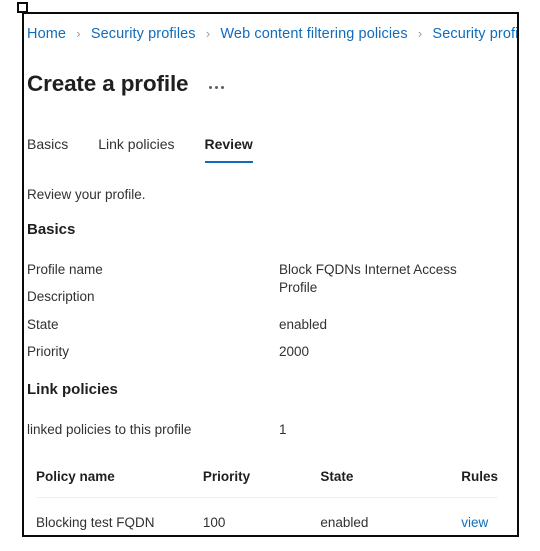 The height and width of the screenshot is (551, 540). I want to click on page-title: Create a profile, so click(108, 84).